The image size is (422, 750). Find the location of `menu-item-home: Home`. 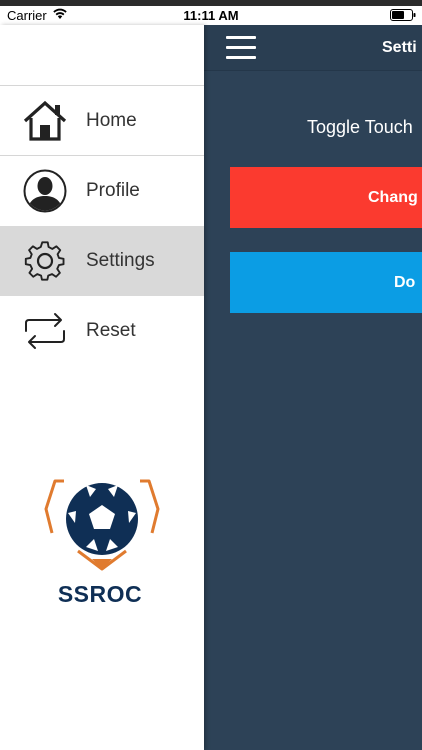

menu-item-home: Home is located at coordinates (102, 121).